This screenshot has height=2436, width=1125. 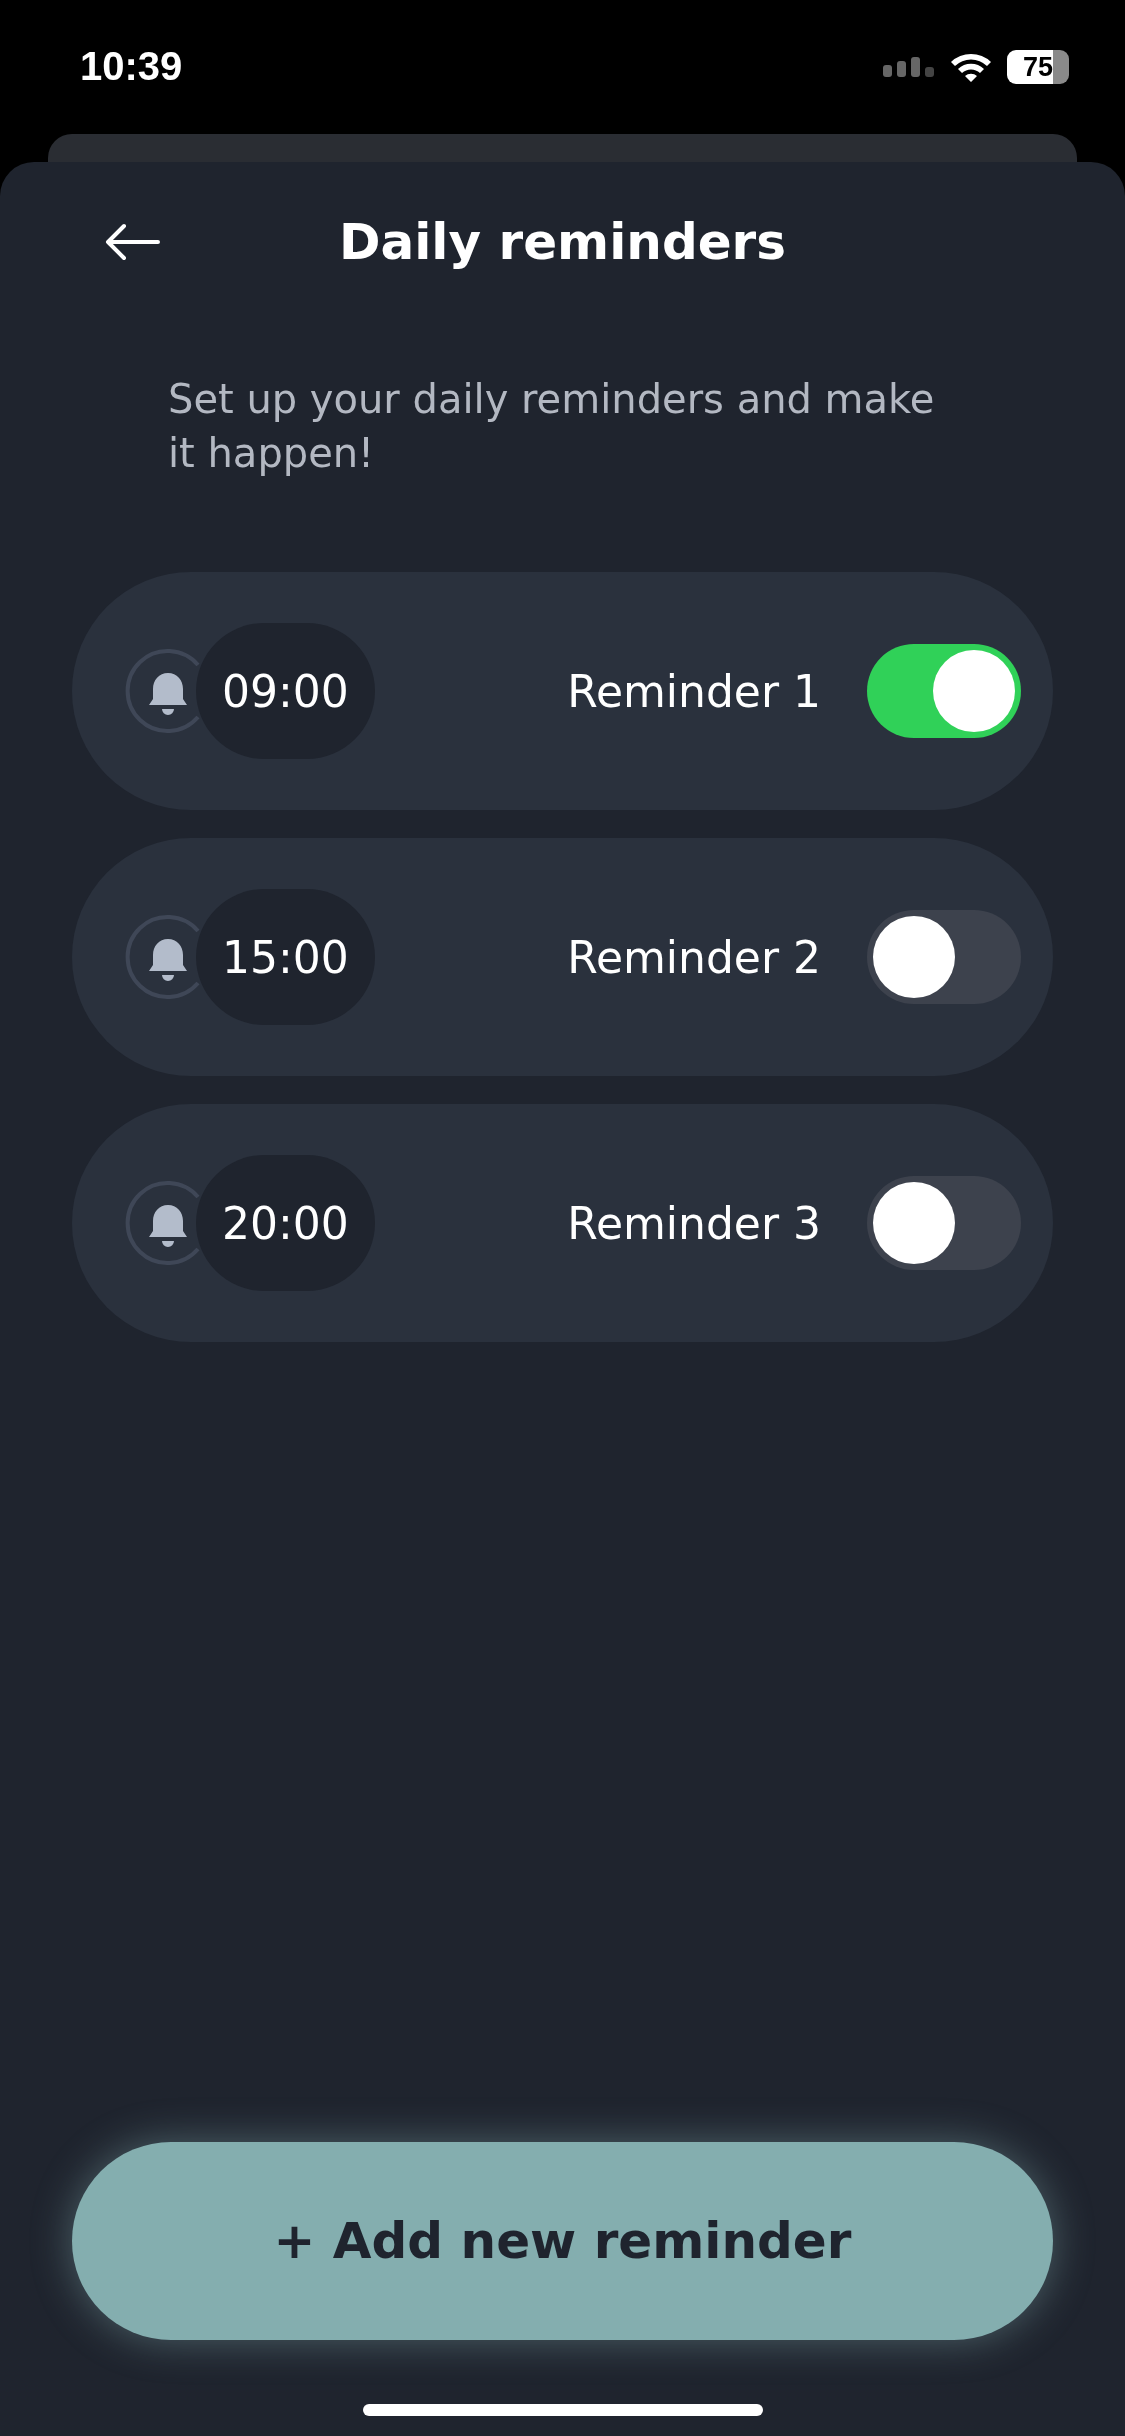 I want to click on battery-icon: 75, so click(x=1038, y=67).